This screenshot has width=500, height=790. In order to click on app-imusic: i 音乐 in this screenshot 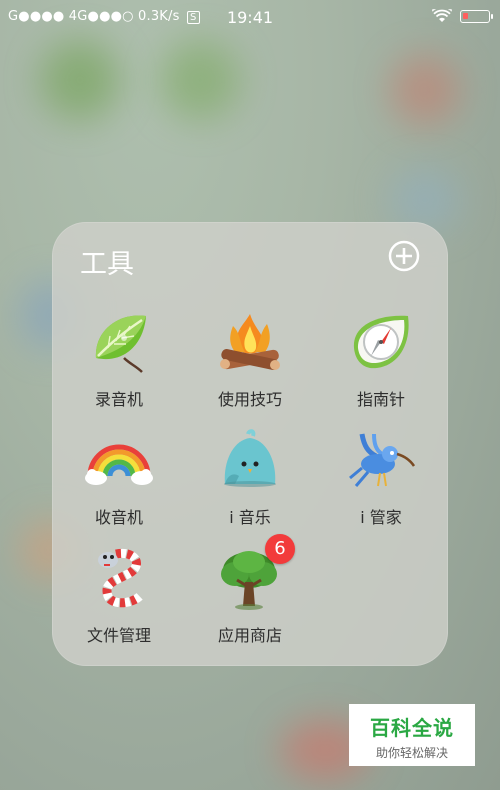, I will do `click(250, 477)`.